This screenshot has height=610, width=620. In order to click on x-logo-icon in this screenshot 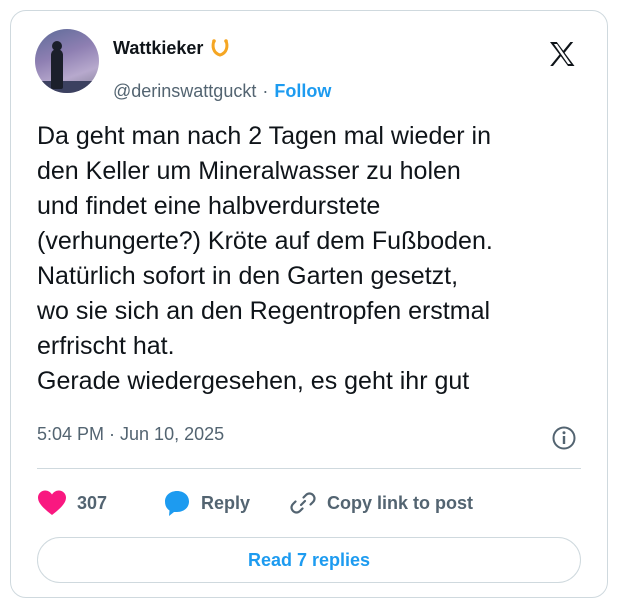, I will do `click(562, 54)`.